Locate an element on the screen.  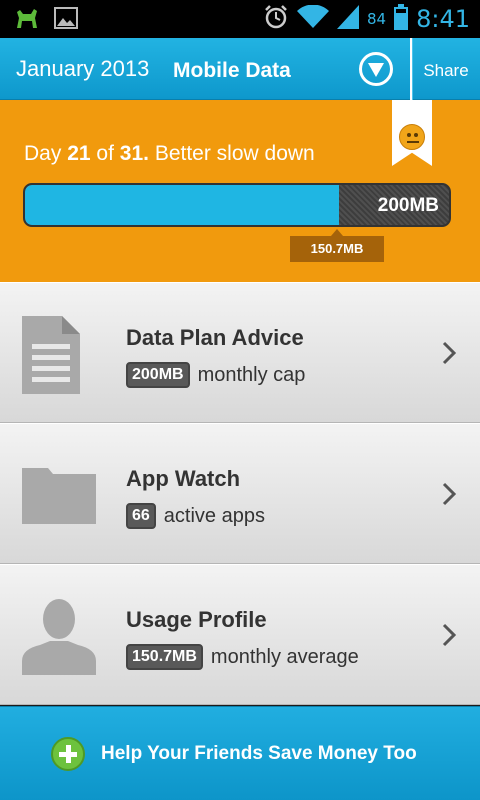
gallery-icon is located at coordinates (66, 20).